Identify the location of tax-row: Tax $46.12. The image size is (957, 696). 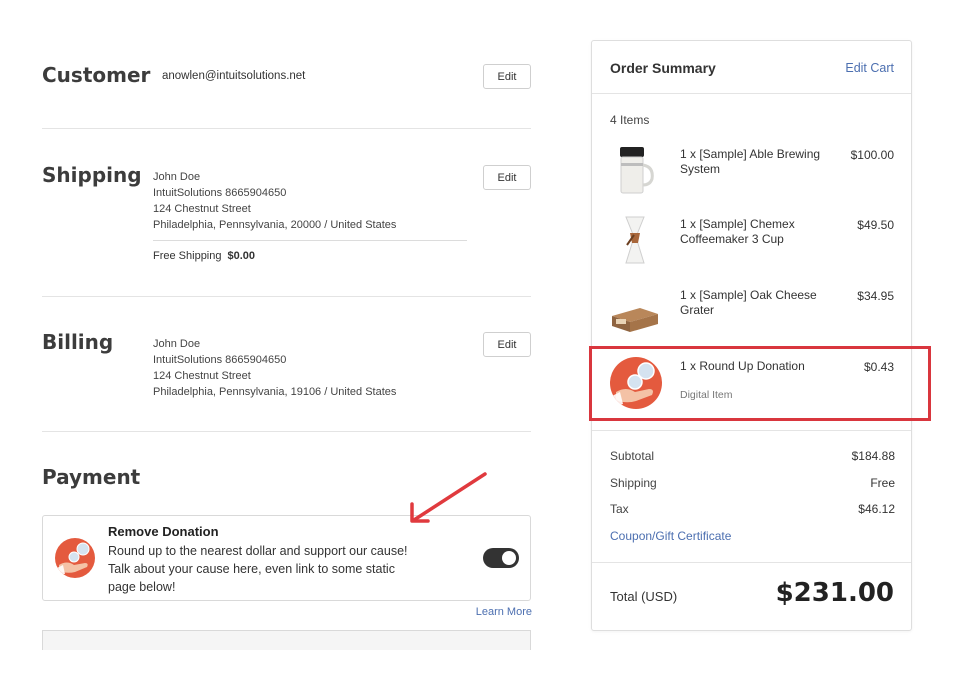
(752, 509).